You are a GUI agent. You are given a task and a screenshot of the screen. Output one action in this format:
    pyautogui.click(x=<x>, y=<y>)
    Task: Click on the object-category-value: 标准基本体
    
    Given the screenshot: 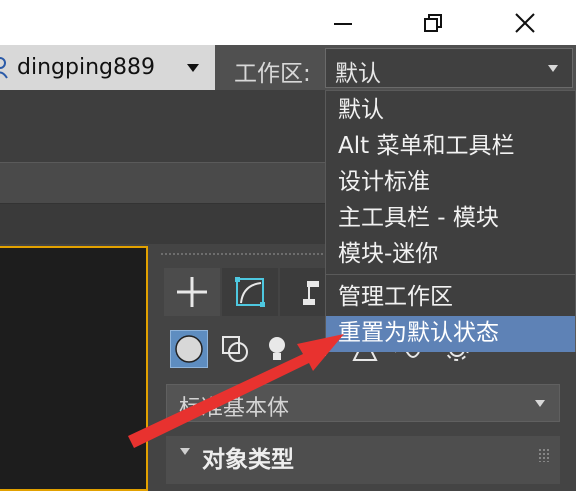 What is the action you would take?
    pyautogui.click(x=234, y=408)
    